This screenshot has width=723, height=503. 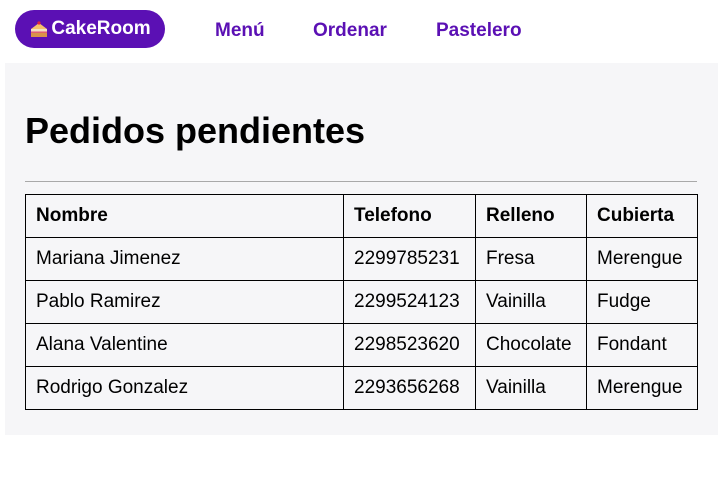 I want to click on cell-name: Pablo Ramirez, so click(x=184, y=302).